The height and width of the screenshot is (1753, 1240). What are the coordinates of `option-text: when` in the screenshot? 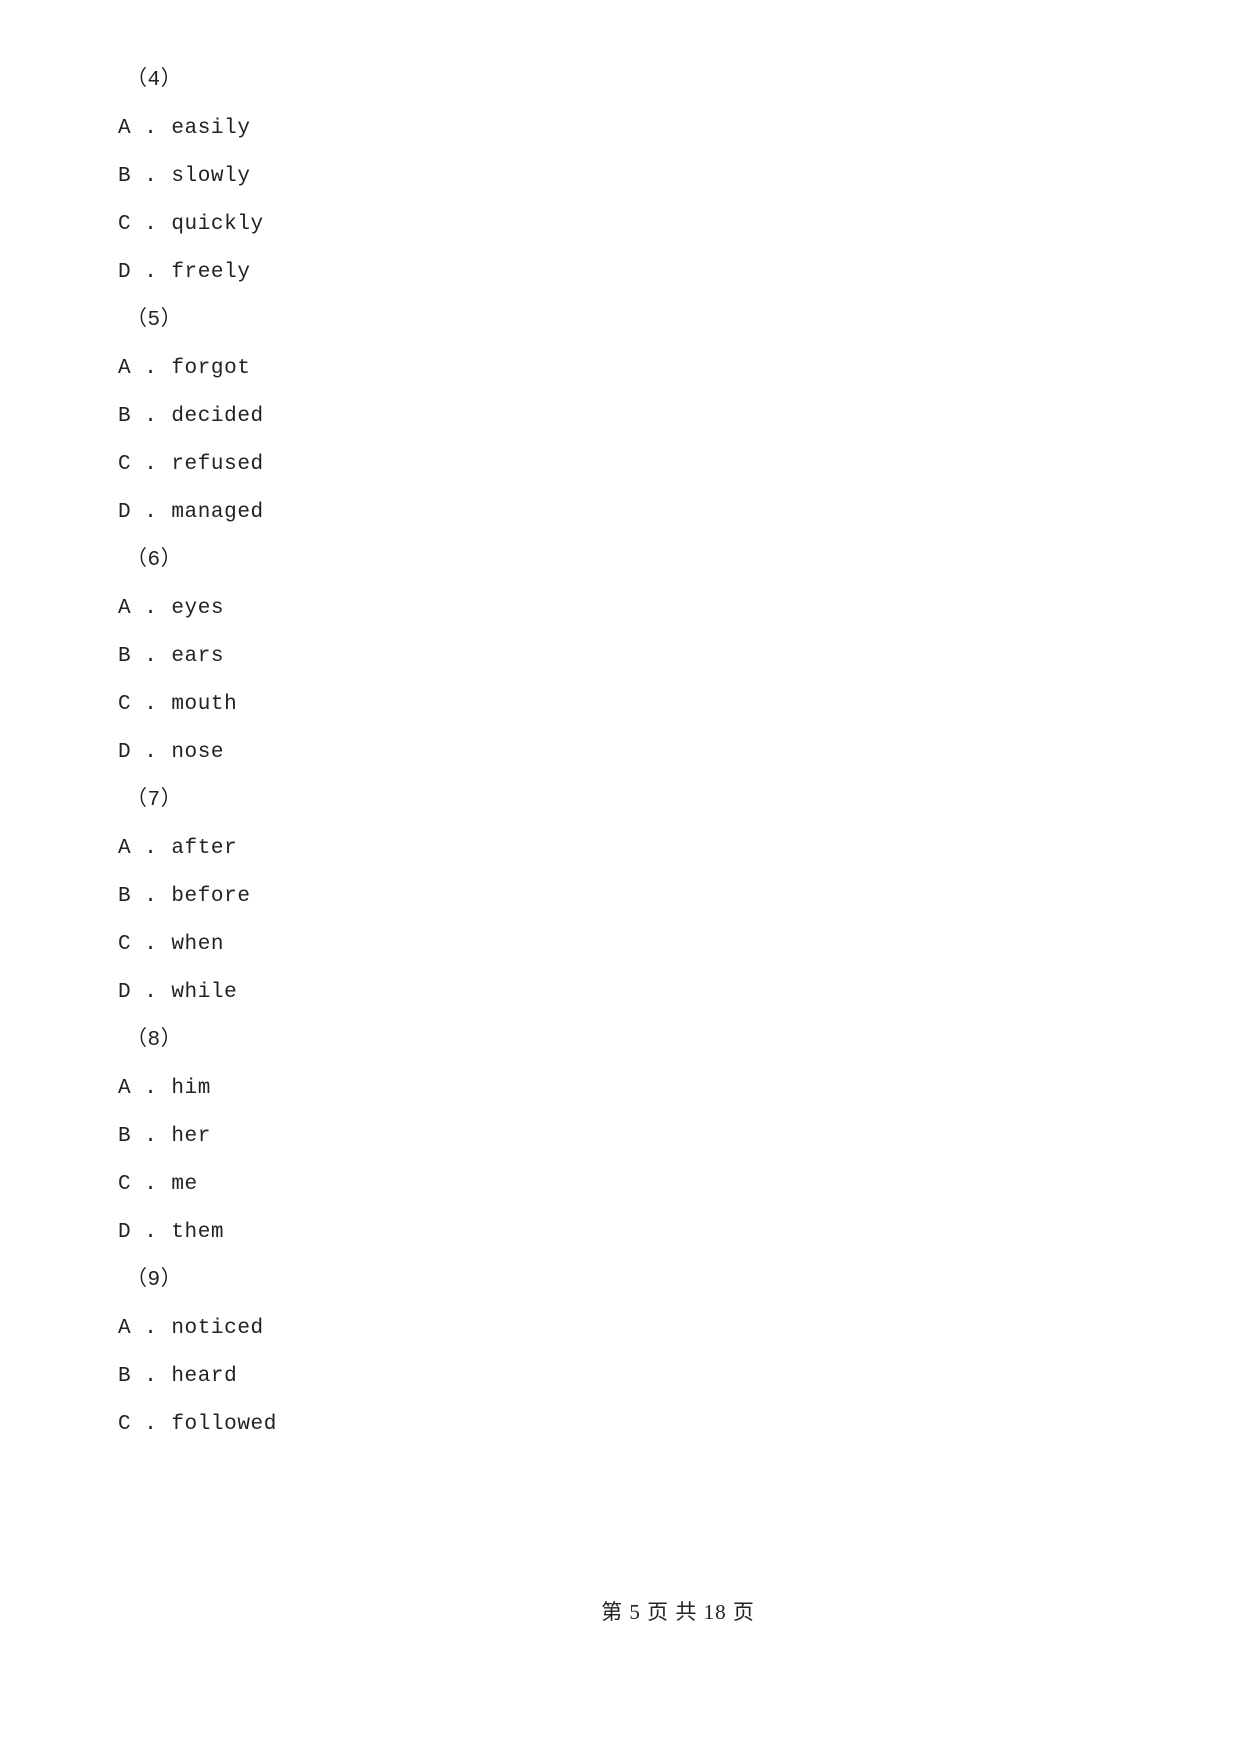 It's located at (198, 944).